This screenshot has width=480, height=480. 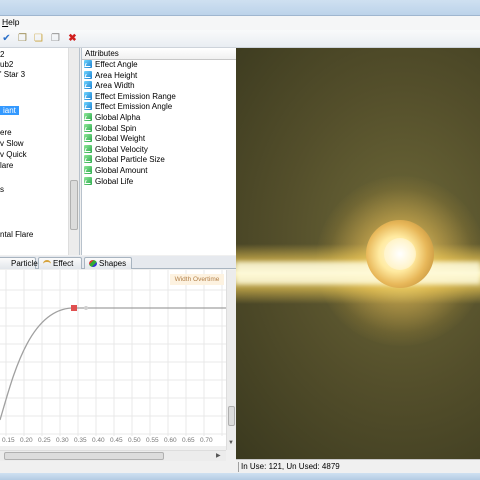 What do you see at coordinates (93, 263) in the screenshot?
I see `shapes-icon` at bounding box center [93, 263].